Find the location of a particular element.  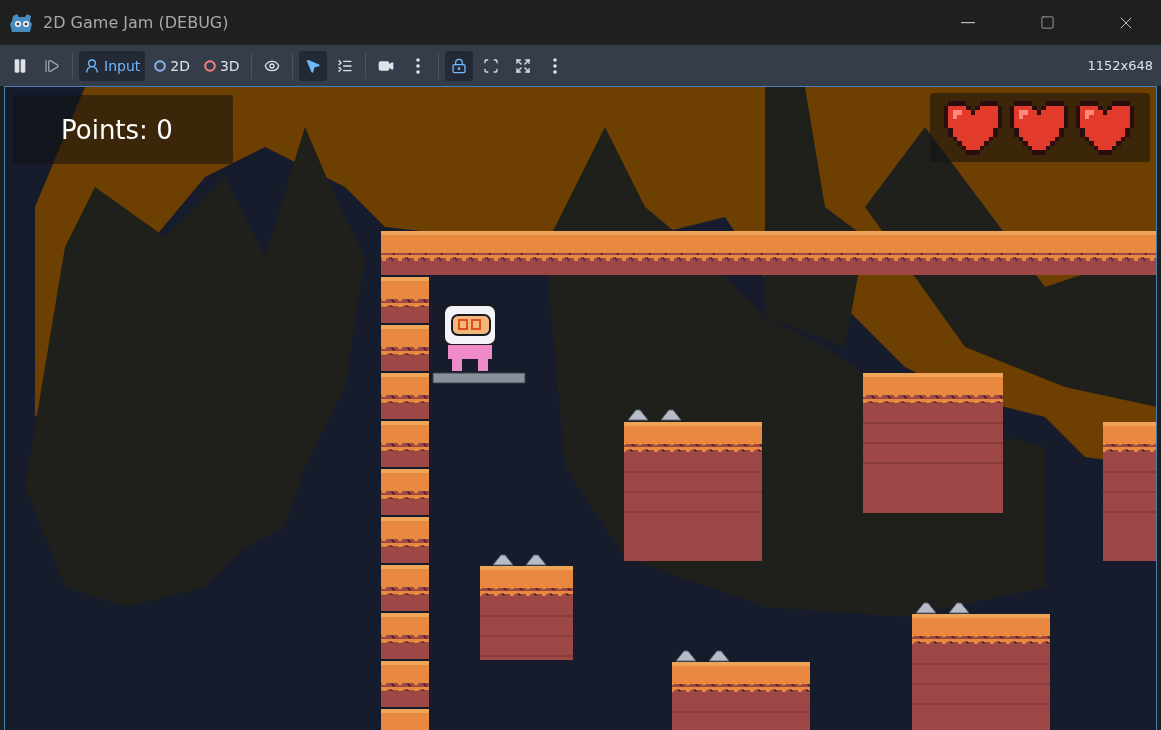

minimize-icon is located at coordinates (968, 22).